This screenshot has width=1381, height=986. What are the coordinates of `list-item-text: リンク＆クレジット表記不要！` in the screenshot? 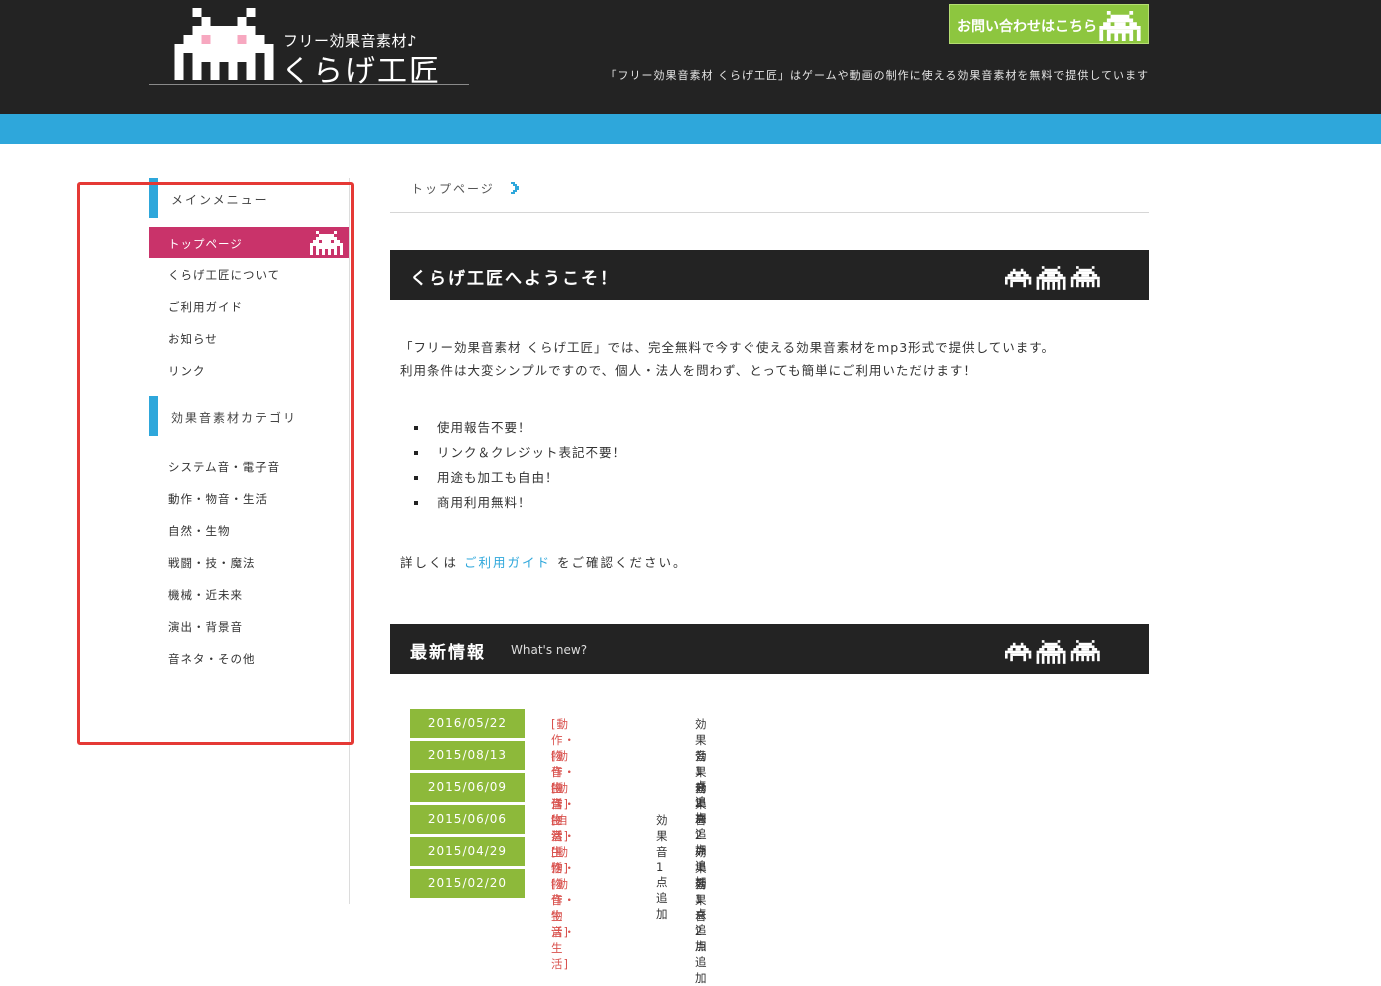 It's located at (532, 452).